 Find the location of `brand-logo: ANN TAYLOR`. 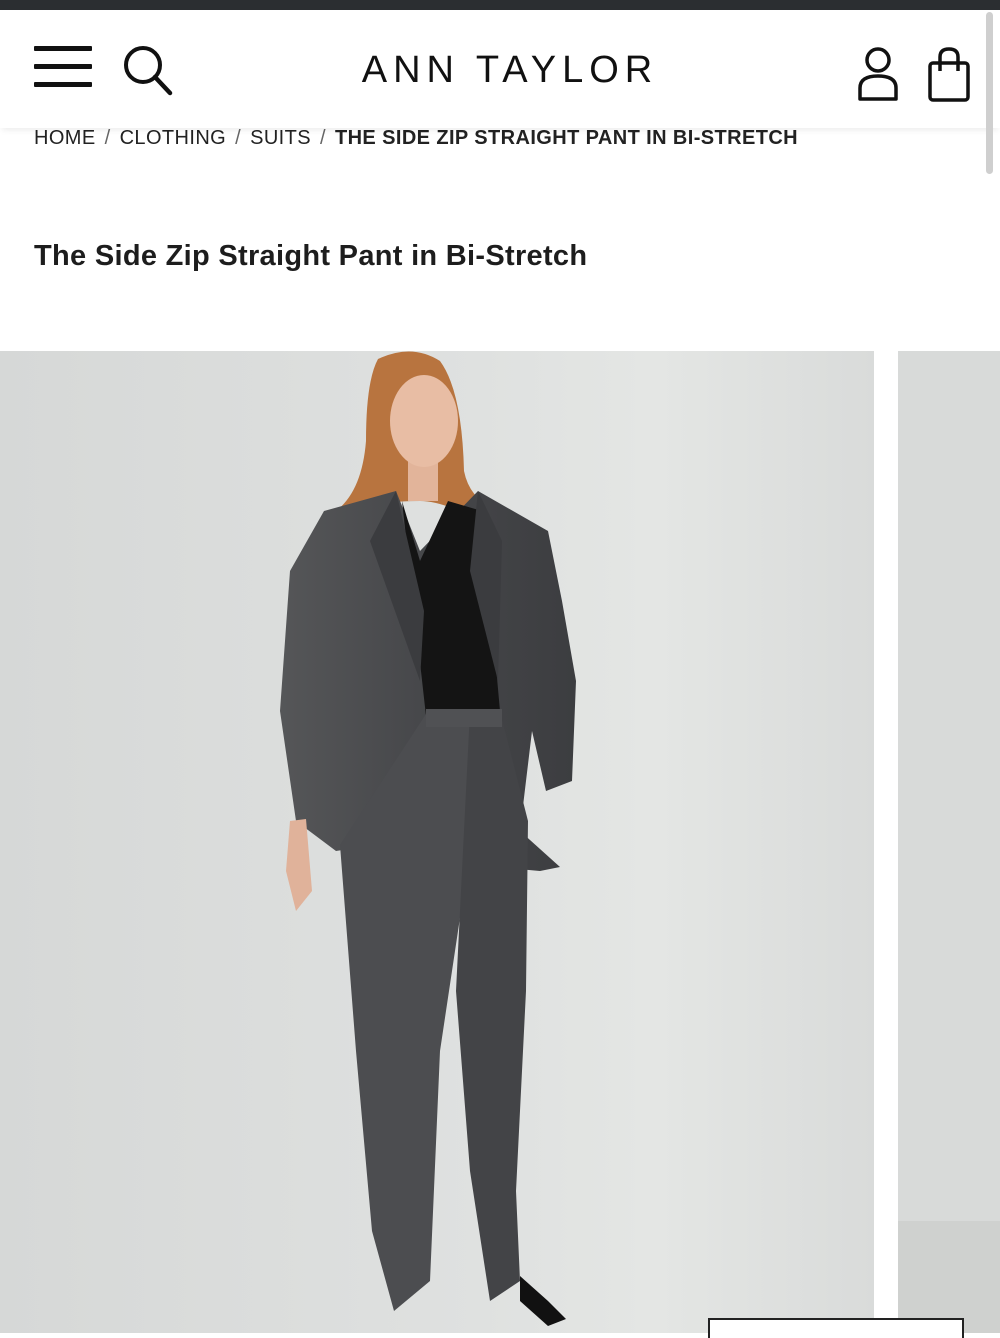

brand-logo: ANN TAYLOR is located at coordinates (510, 70).